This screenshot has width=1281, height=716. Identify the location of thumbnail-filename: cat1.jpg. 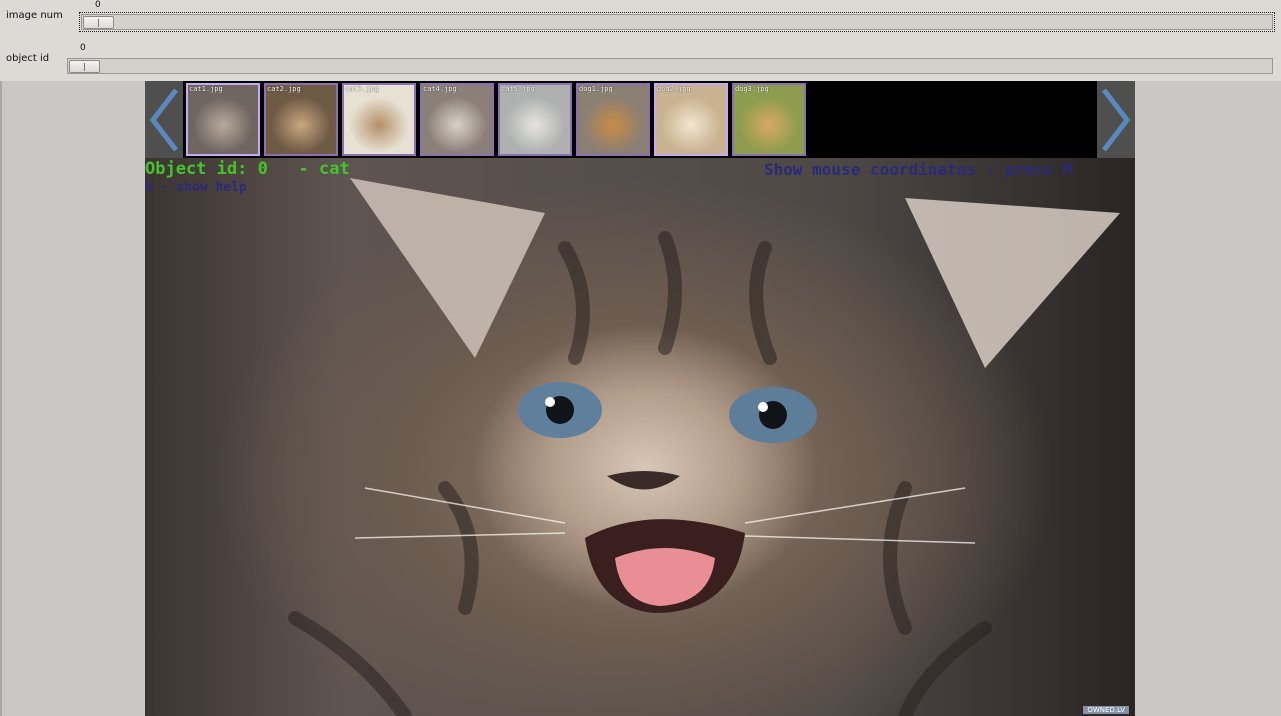
(206, 89).